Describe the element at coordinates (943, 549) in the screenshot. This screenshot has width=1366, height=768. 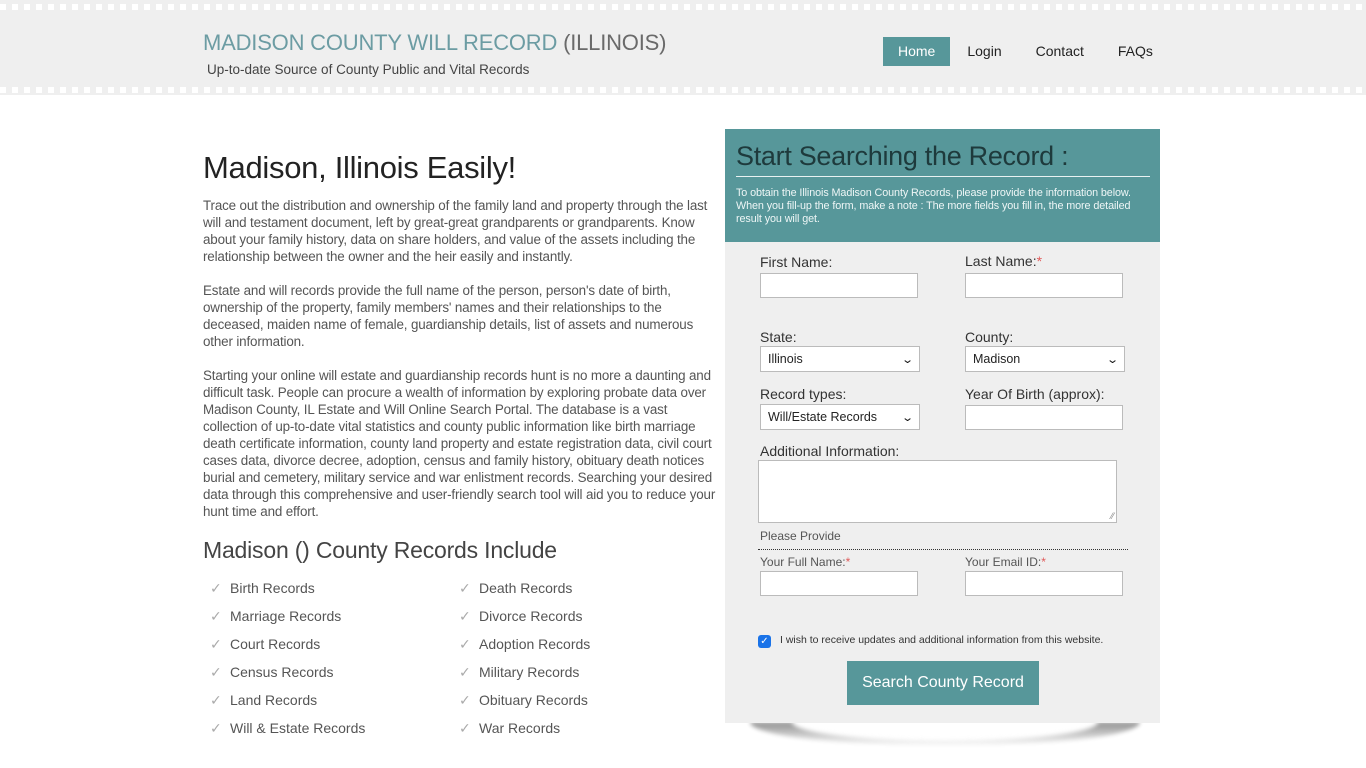
I see `section-divider` at that location.